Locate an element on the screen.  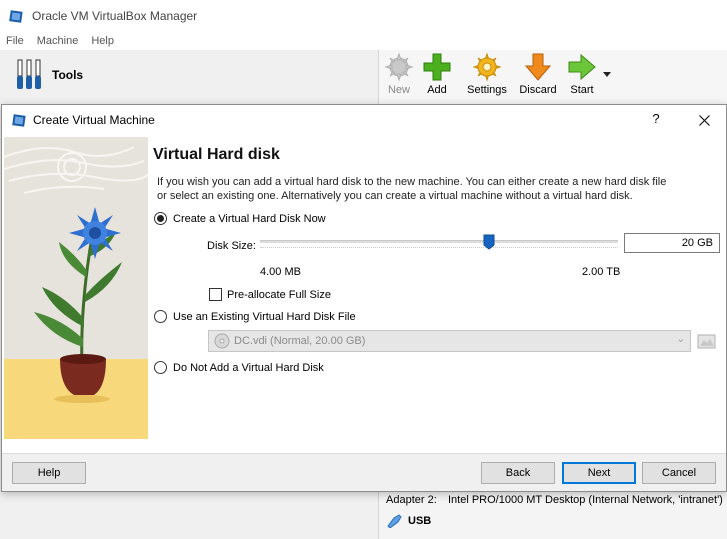
slider-min-label: 4.00 MB is located at coordinates (280, 272).